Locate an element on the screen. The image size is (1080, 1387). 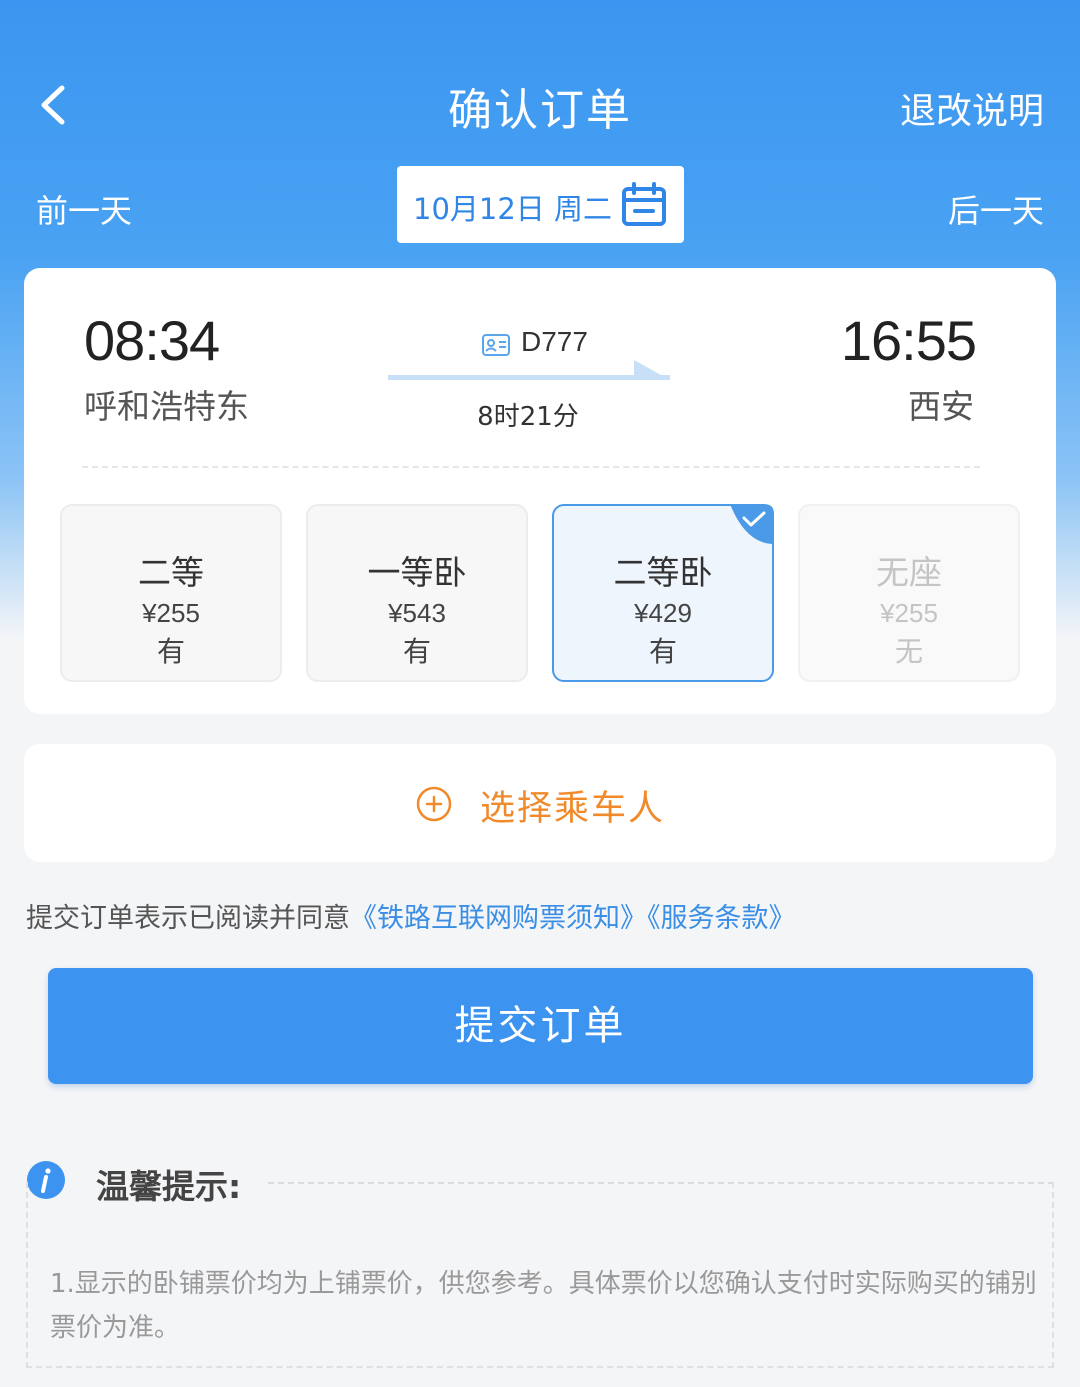
train-number: D777 is located at coordinates (554, 342).